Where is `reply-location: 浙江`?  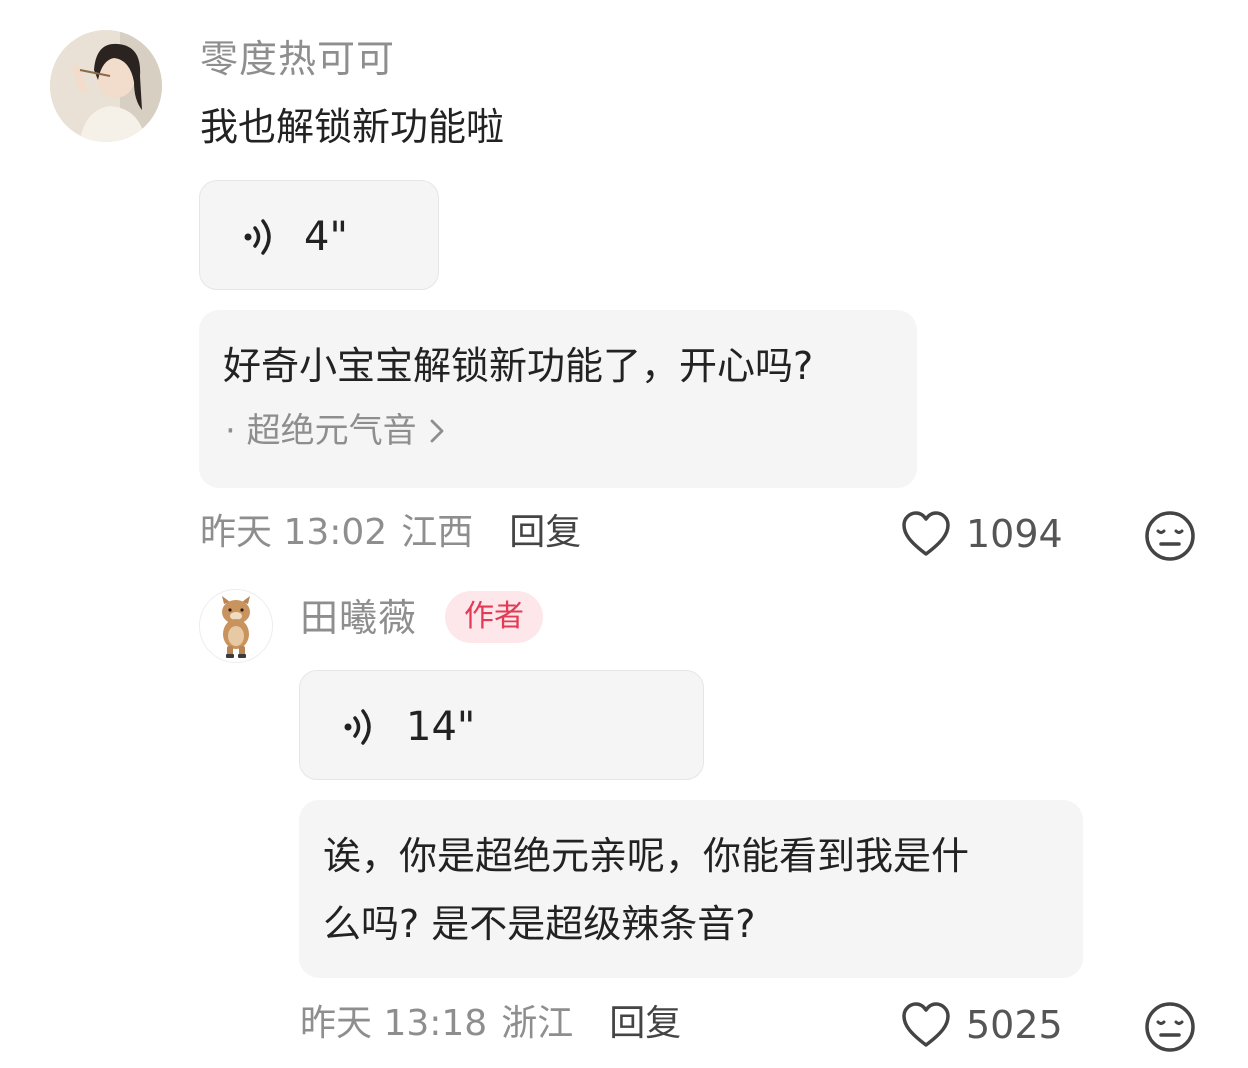
reply-location: 浙江 is located at coordinates (537, 1023).